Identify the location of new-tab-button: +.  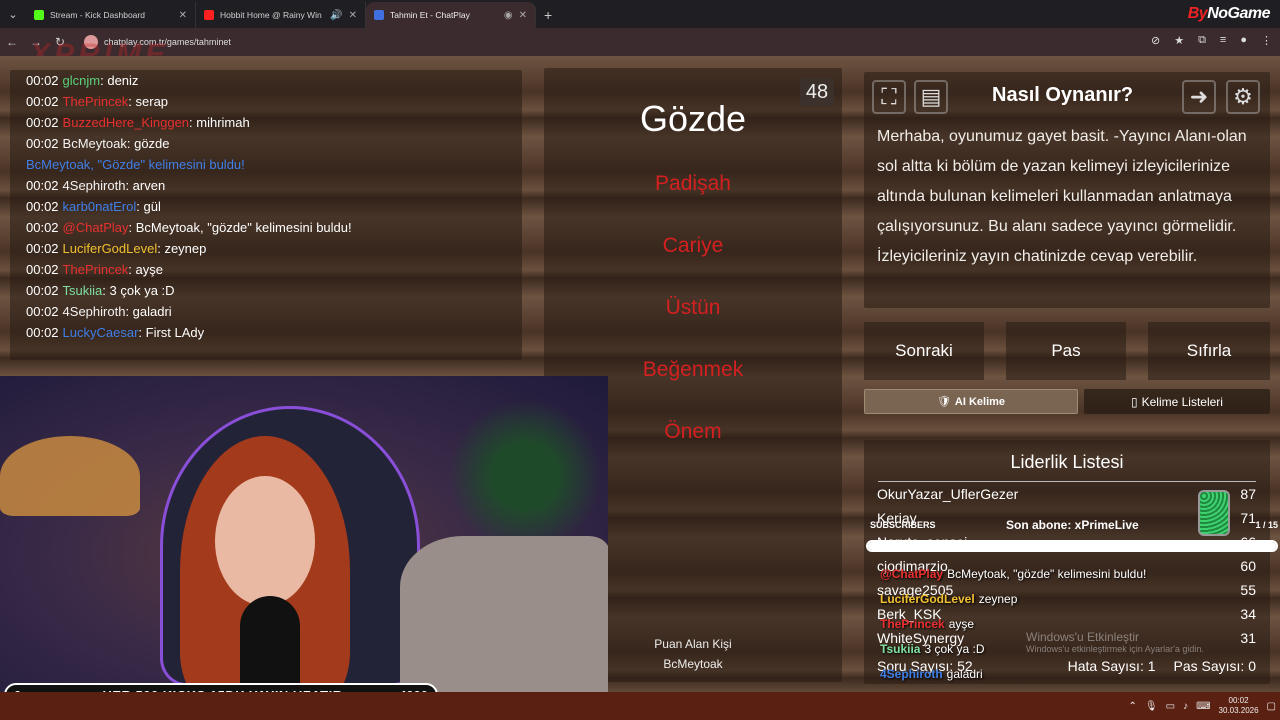
(548, 15).